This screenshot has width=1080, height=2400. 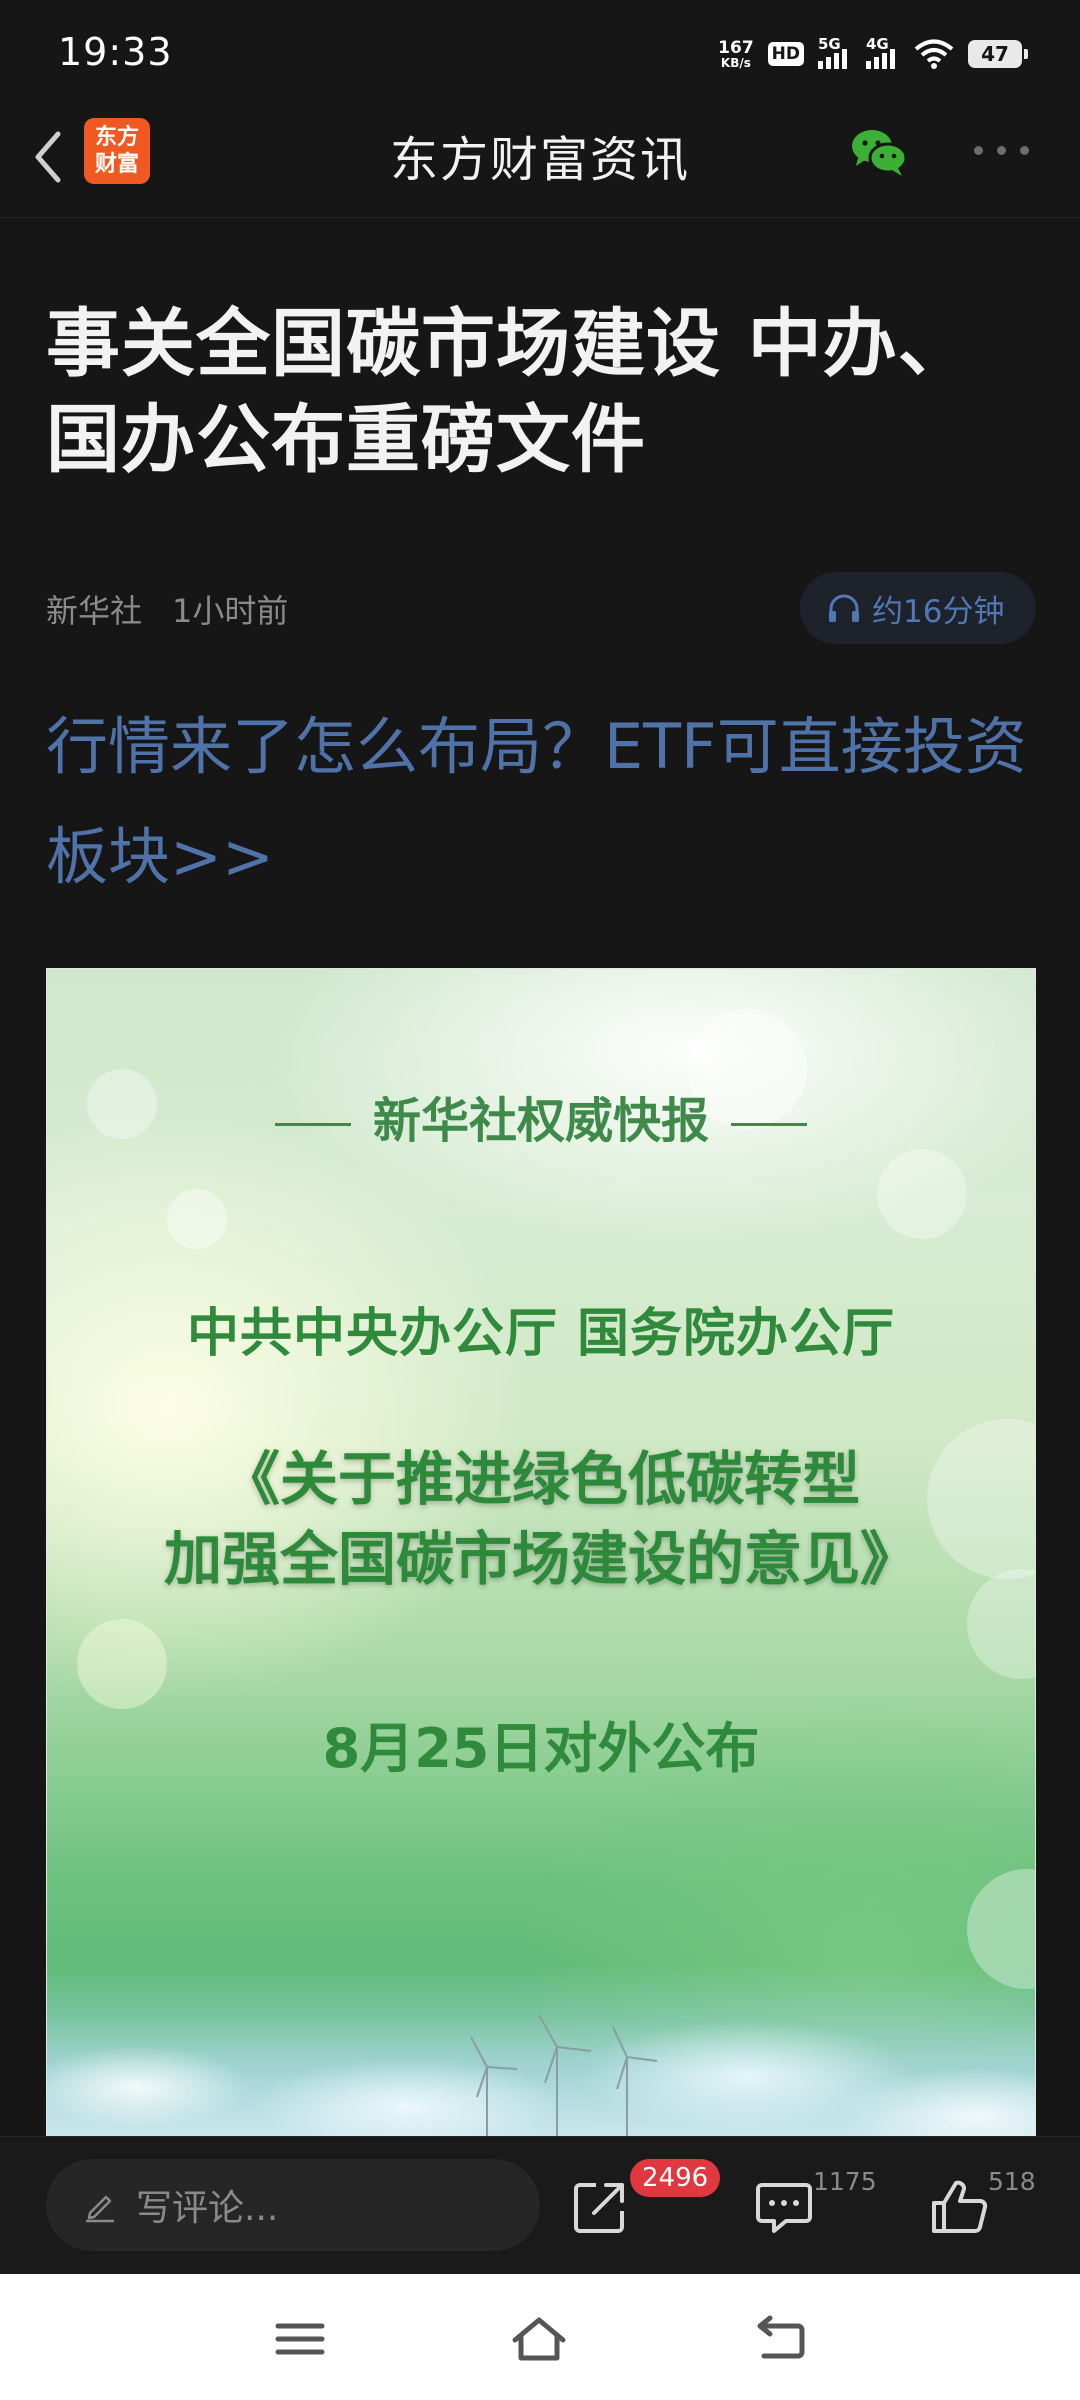 What do you see at coordinates (100, 2209) in the screenshot?
I see `pencil-icon` at bounding box center [100, 2209].